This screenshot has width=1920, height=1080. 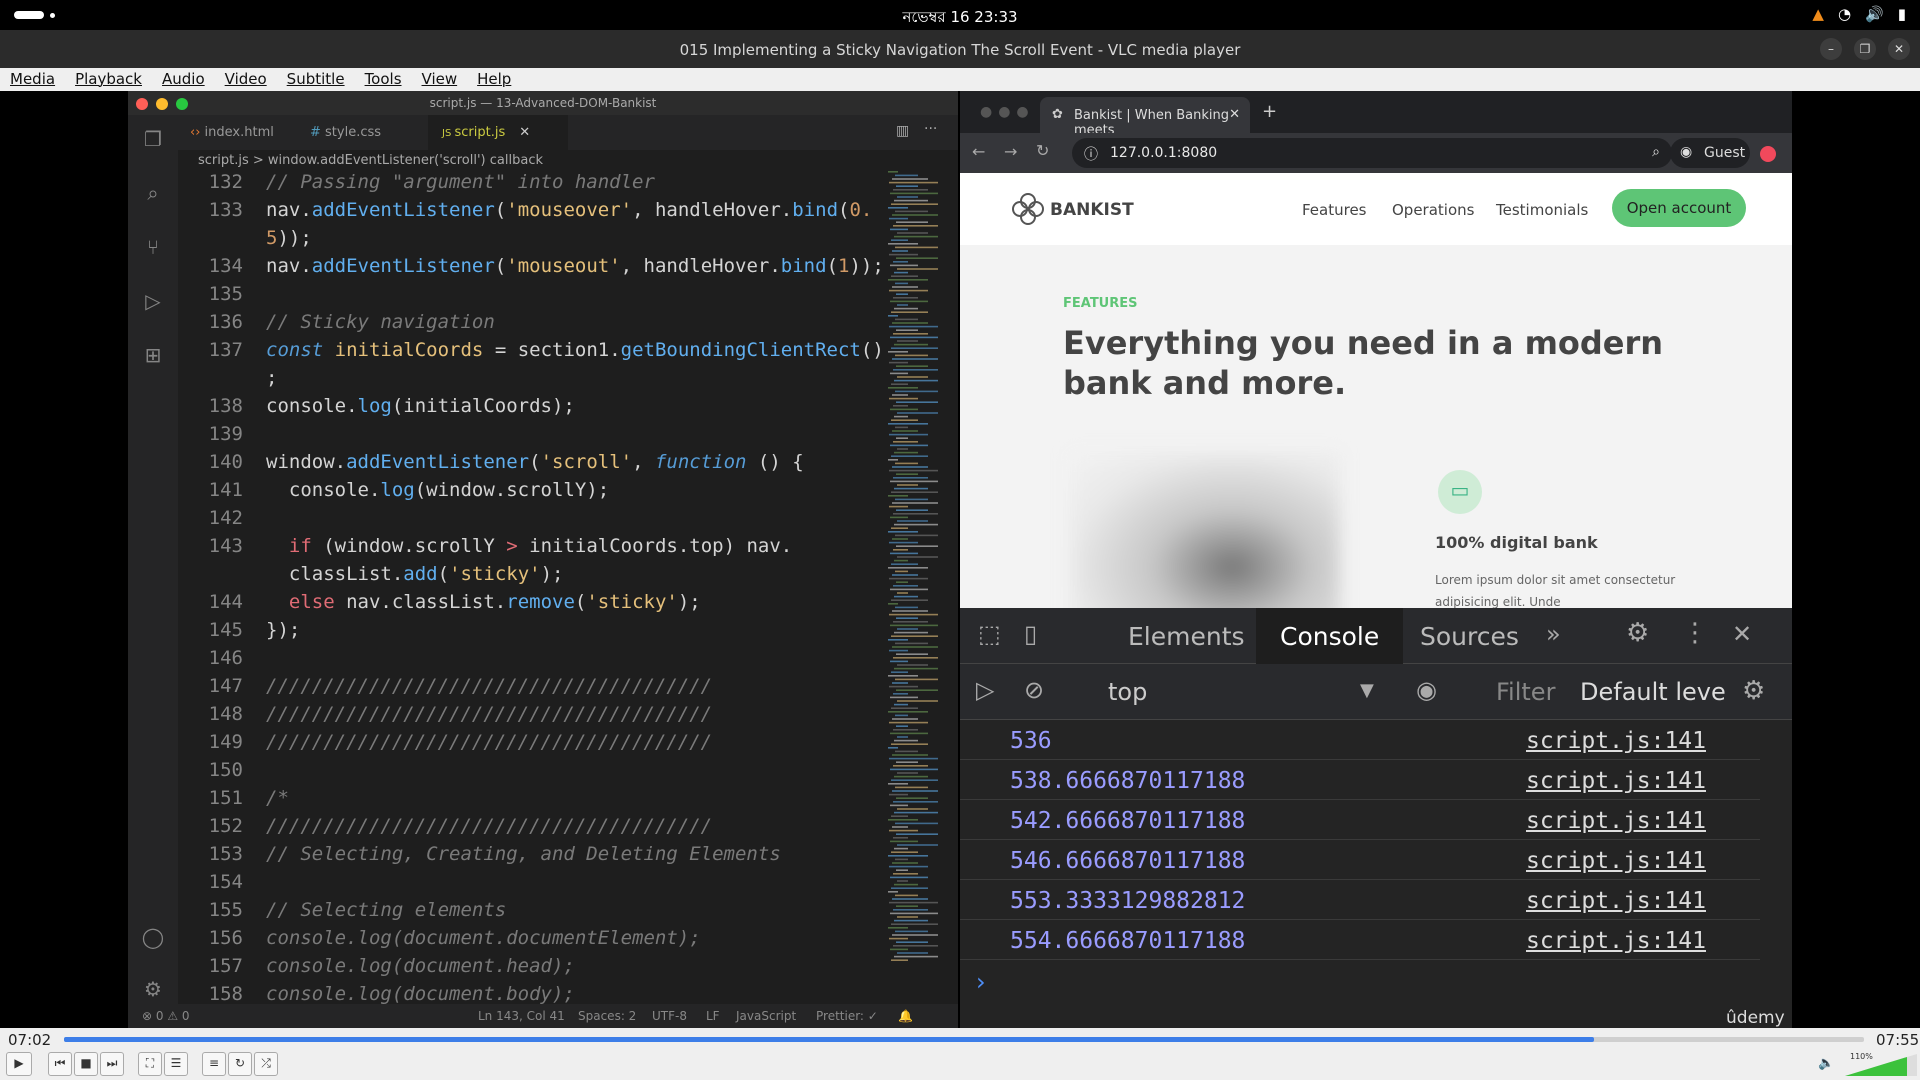 I want to click on code-line: });, so click(x=283, y=630).